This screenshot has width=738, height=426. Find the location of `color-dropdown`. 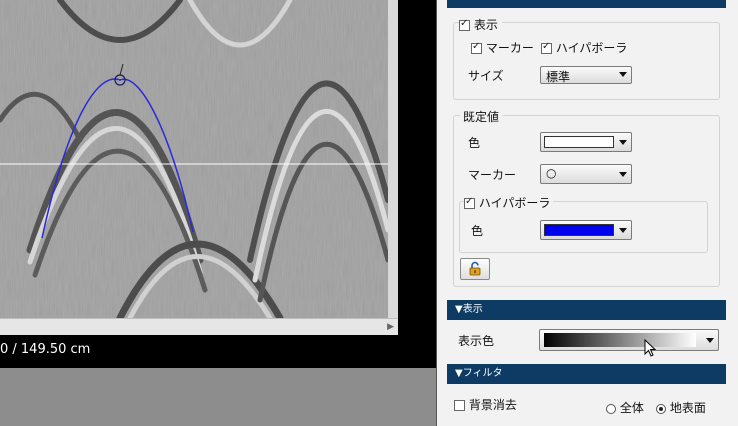

color-dropdown is located at coordinates (586, 142).